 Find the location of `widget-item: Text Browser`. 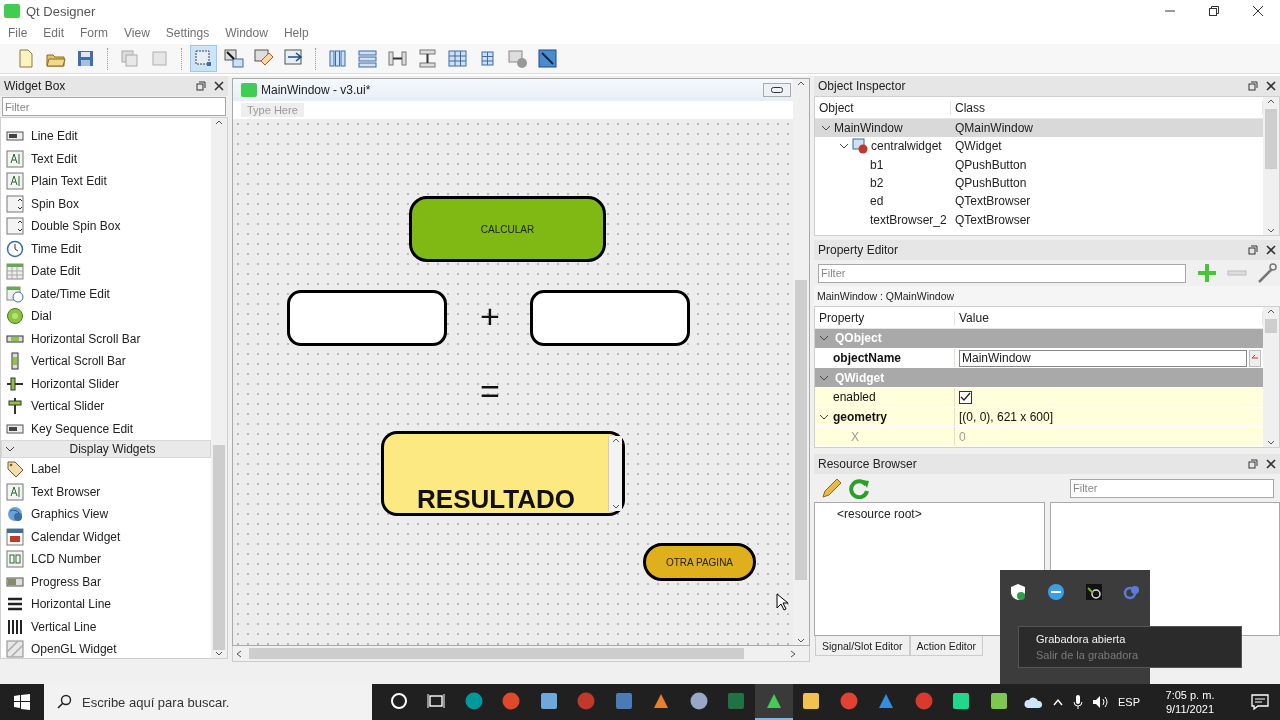

widget-item: Text Browser is located at coordinates (66, 491).